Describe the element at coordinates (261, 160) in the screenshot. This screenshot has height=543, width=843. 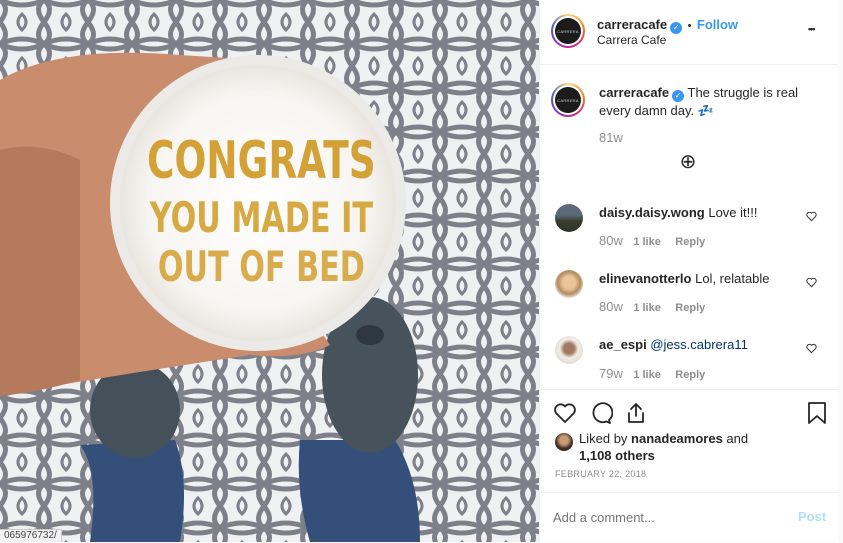
I see `cup-text-line1: CONGRATS` at that location.